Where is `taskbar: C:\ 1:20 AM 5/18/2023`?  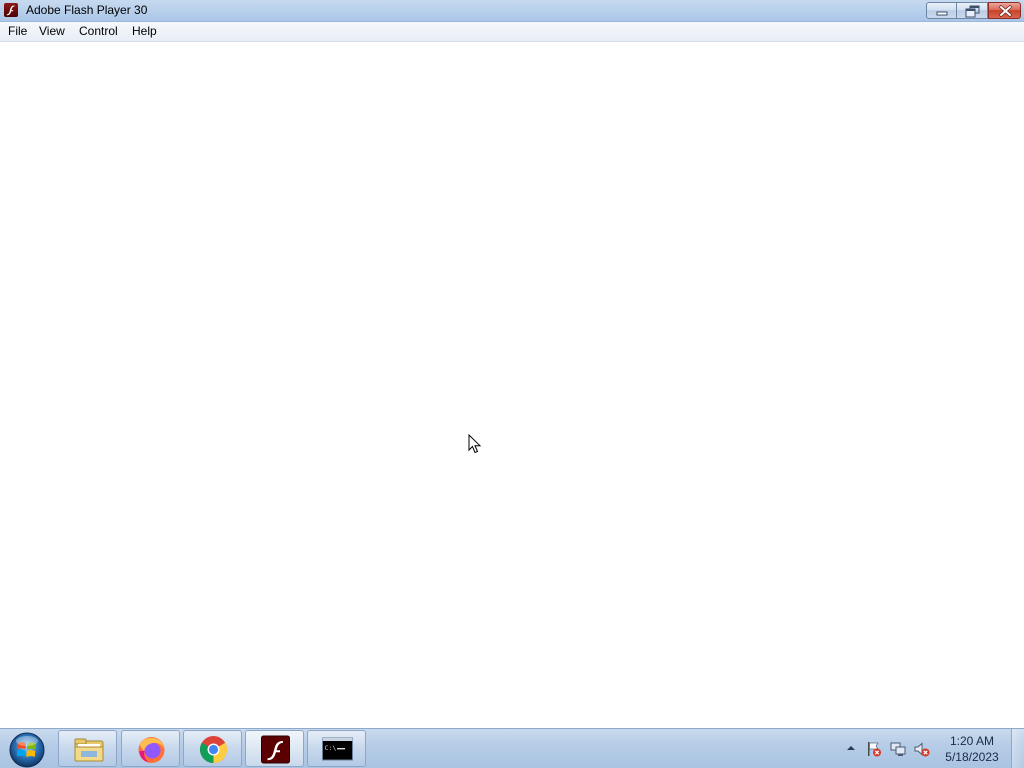 taskbar: C:\ 1:20 AM 5/18/2023 is located at coordinates (512, 748).